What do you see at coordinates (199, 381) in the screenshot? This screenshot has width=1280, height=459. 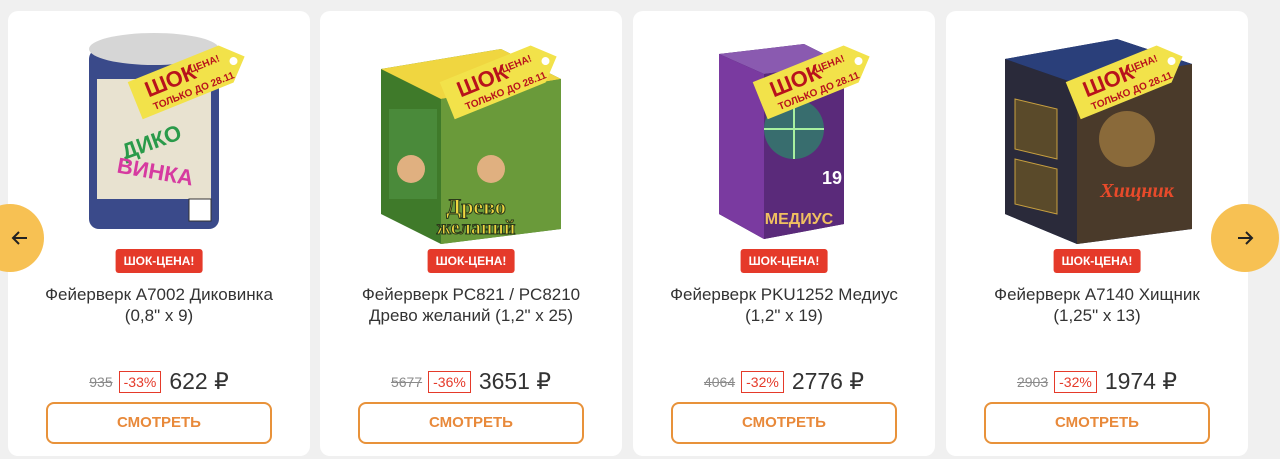 I see `current-price: 622 ₽` at bounding box center [199, 381].